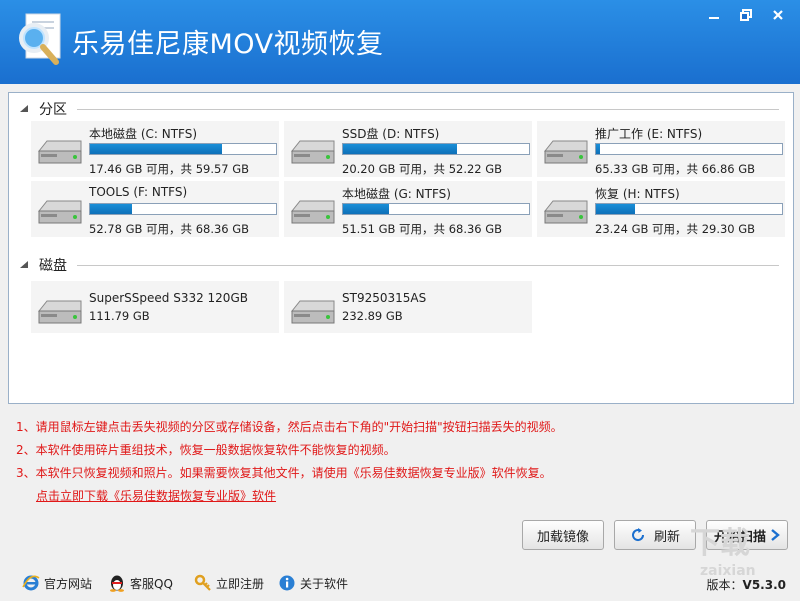  Describe the element at coordinates (714, 18) in the screenshot. I see `minimize-icon` at that location.